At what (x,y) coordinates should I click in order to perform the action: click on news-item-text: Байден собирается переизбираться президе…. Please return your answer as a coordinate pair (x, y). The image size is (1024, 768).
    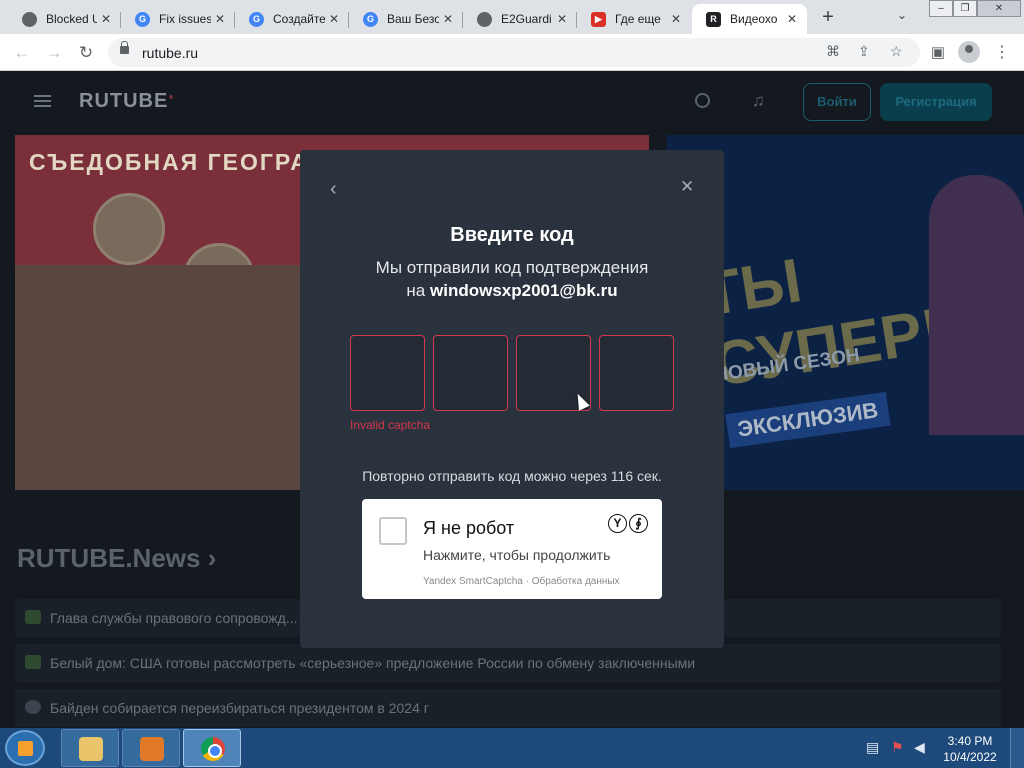
    Looking at the image, I should click on (239, 708).